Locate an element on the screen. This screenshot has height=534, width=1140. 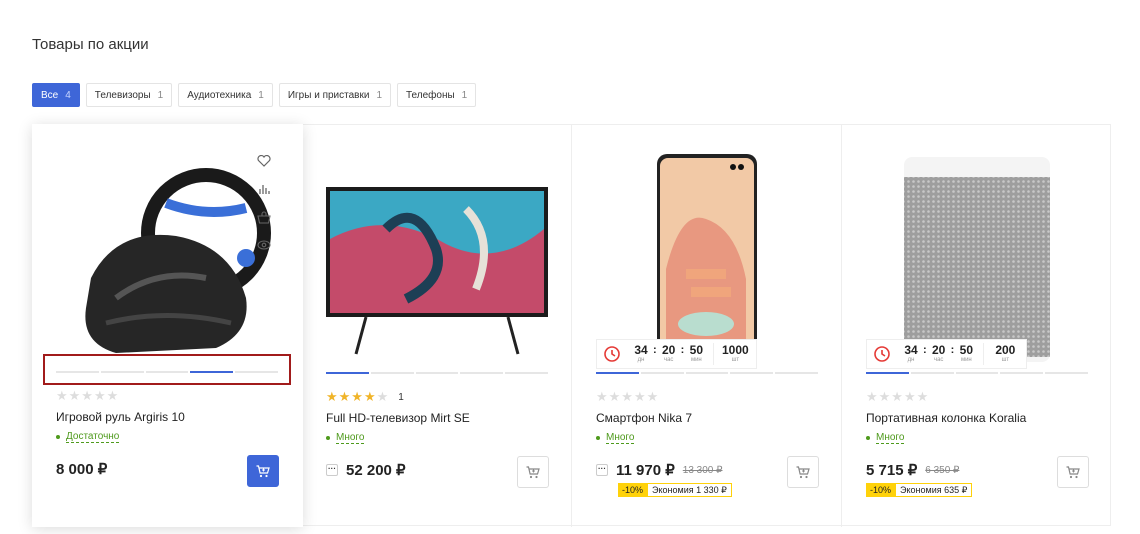
price-row: 5 715 ₽ 6 350 ₽ is located at coordinates (912, 470).